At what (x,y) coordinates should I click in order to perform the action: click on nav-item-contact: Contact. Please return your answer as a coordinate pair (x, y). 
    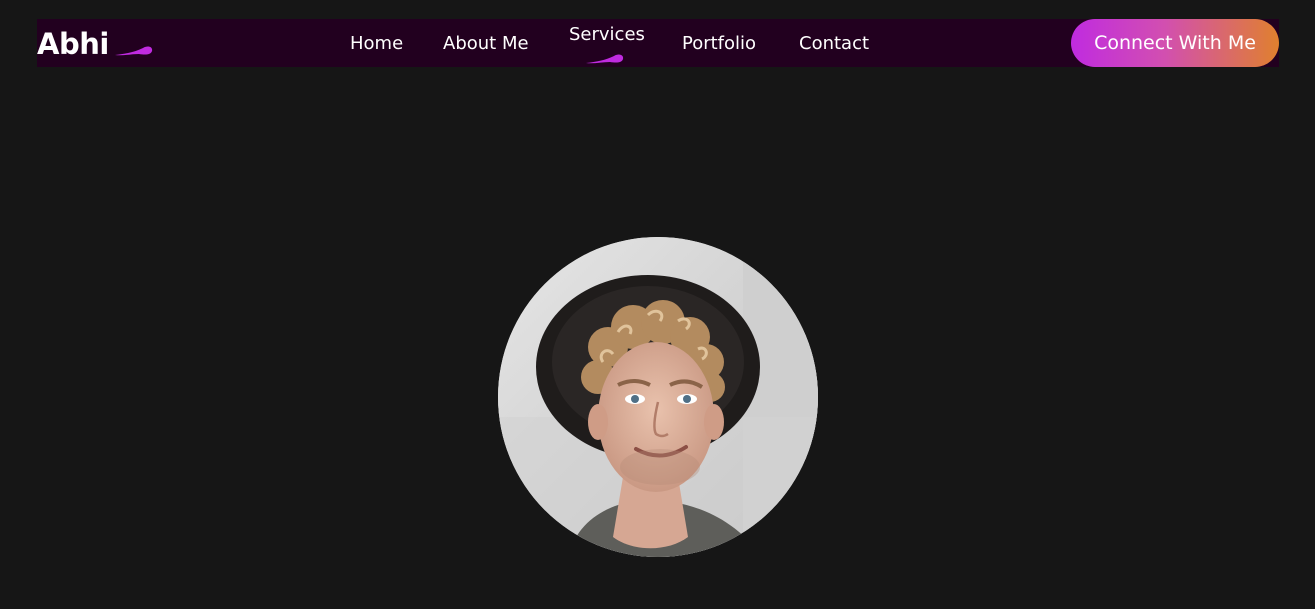
    Looking at the image, I should click on (834, 44).